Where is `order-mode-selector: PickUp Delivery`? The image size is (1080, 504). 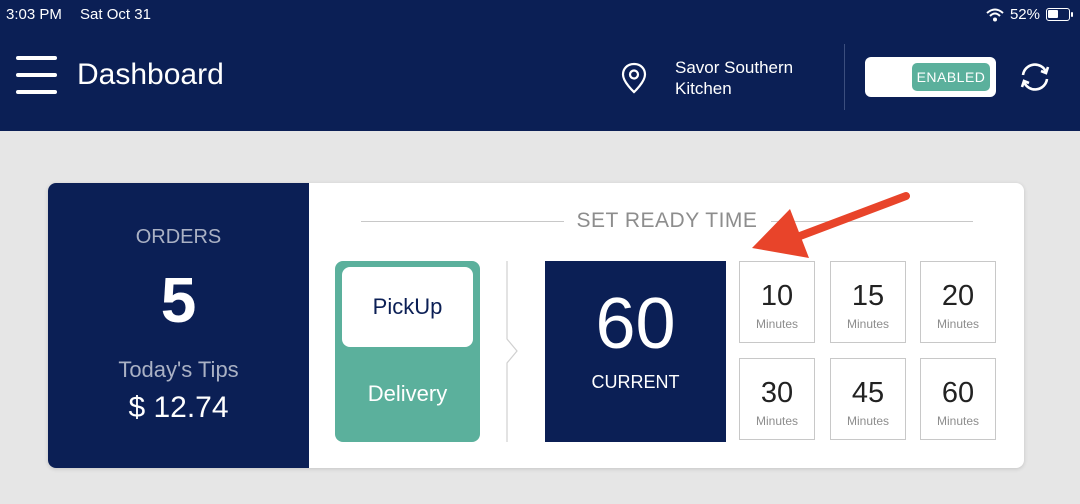
order-mode-selector: PickUp Delivery is located at coordinates (407, 351).